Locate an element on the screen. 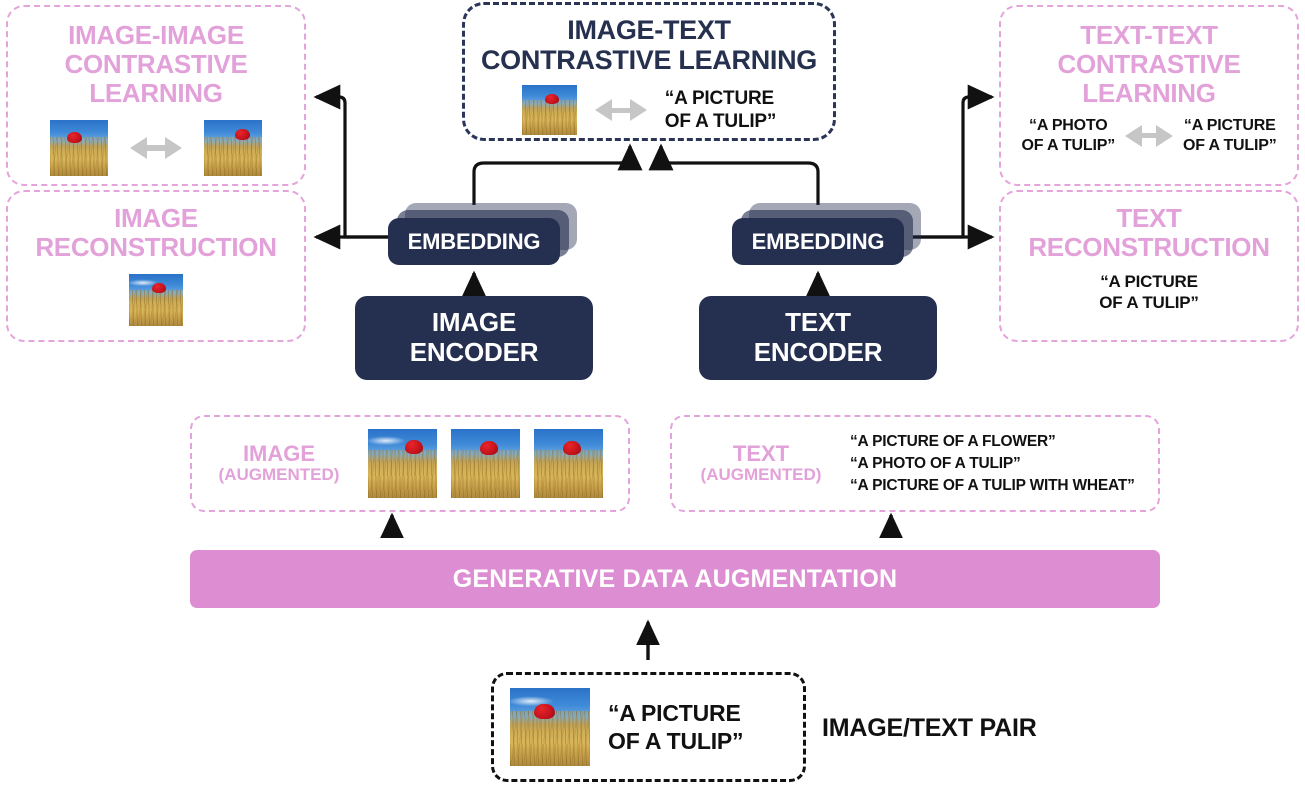 This screenshot has height=789, width=1305. panel-image-image-contrastive: IMAGE-IMAGE CONTRASTIVE LEARNING is located at coordinates (156, 95).